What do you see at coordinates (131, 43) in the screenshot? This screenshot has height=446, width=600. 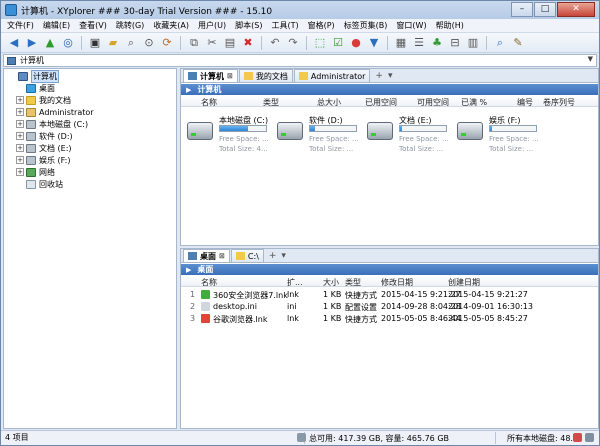 I see `find-icon: ⌕` at bounding box center [131, 43].